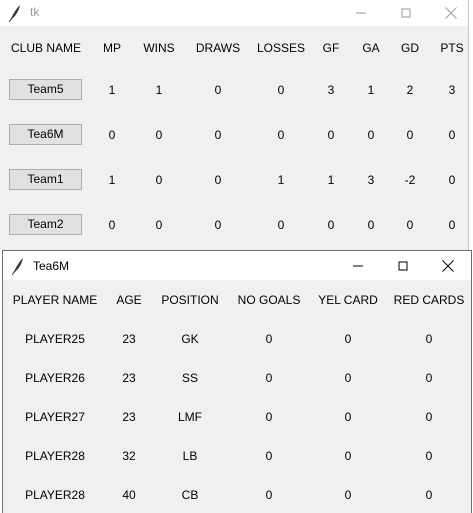 This screenshot has height=513, width=473. What do you see at coordinates (55, 417) in the screenshot?
I see `player-name: PLAYER27` at bounding box center [55, 417].